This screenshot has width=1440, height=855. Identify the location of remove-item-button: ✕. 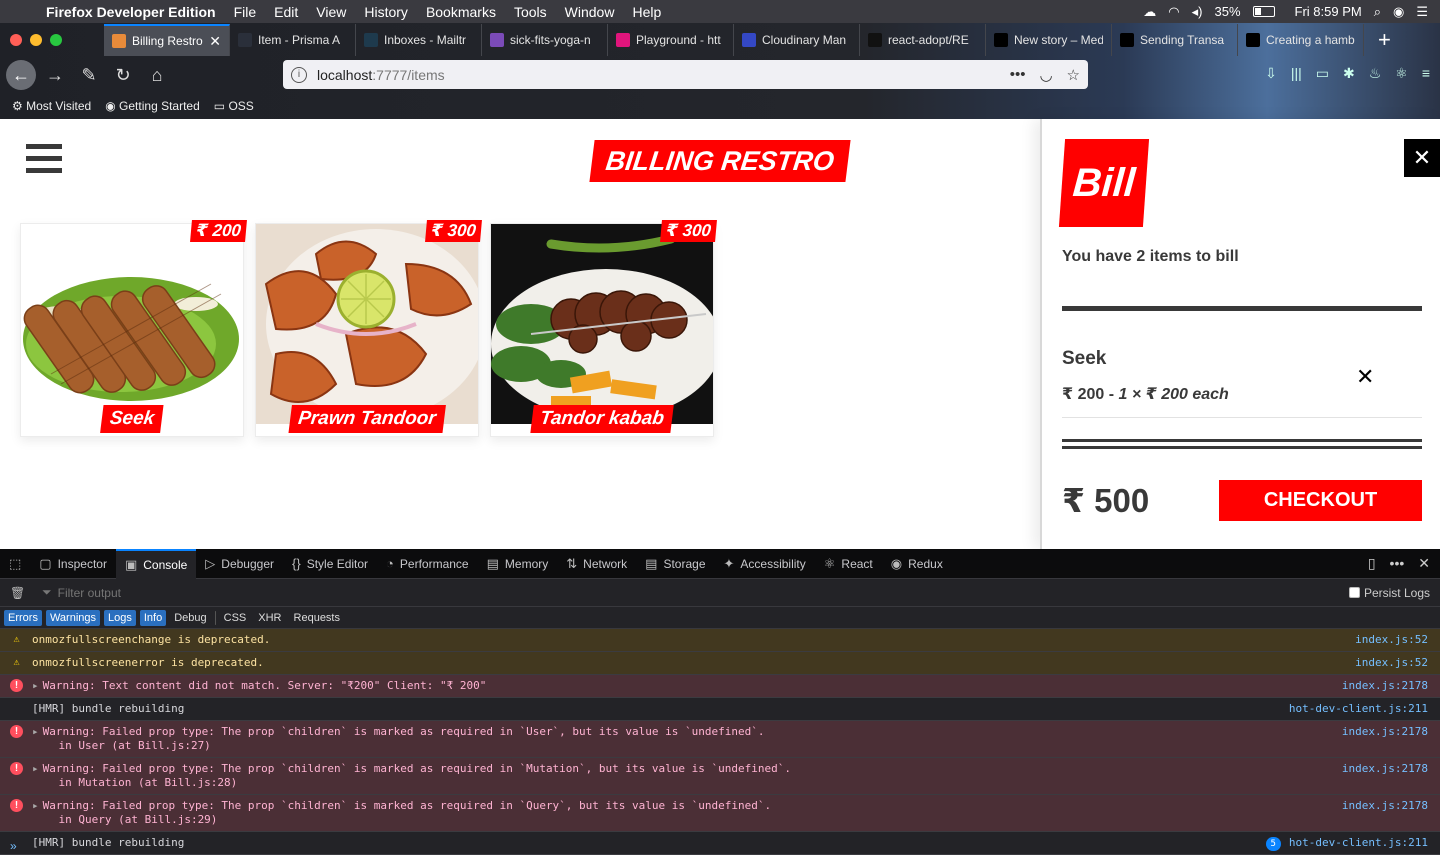
(1365, 377).